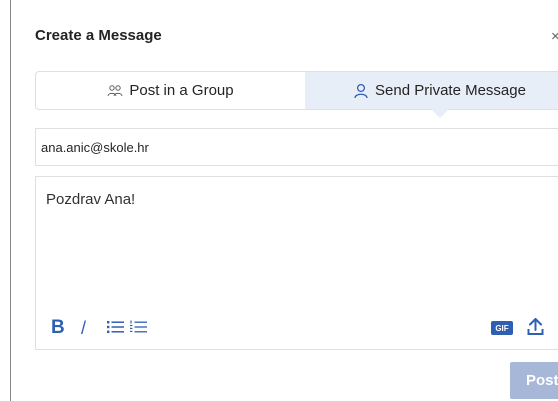 The image size is (558, 401). I want to click on recipient-value: ana.anic@skole.hr, so click(95, 147).